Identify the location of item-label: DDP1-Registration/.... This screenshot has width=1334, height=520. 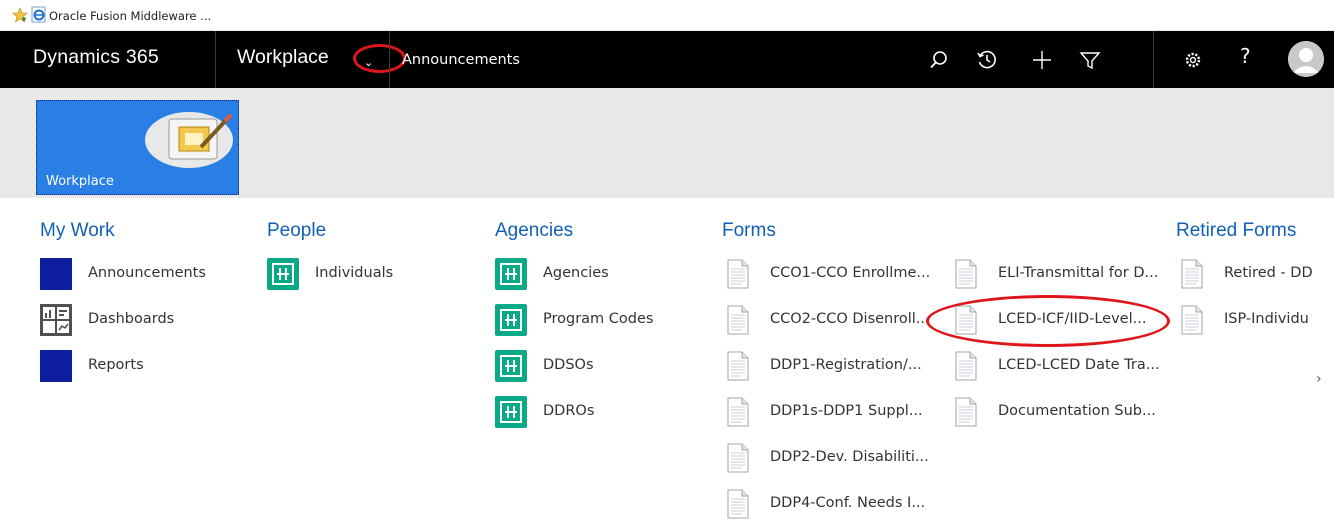
(846, 365).